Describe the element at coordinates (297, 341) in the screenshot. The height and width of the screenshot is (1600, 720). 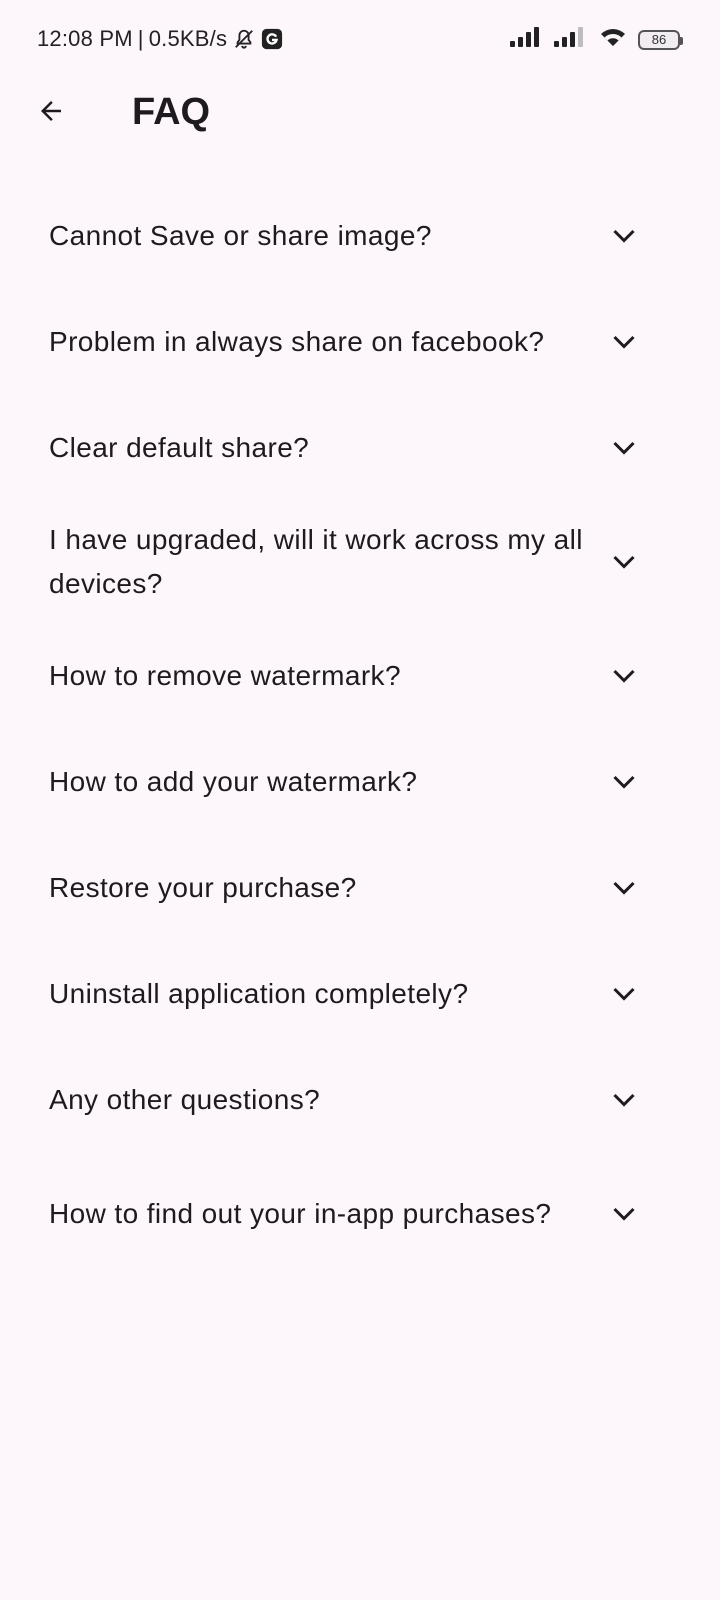
I see `faq-question: Problem in always share on facebook?` at that location.